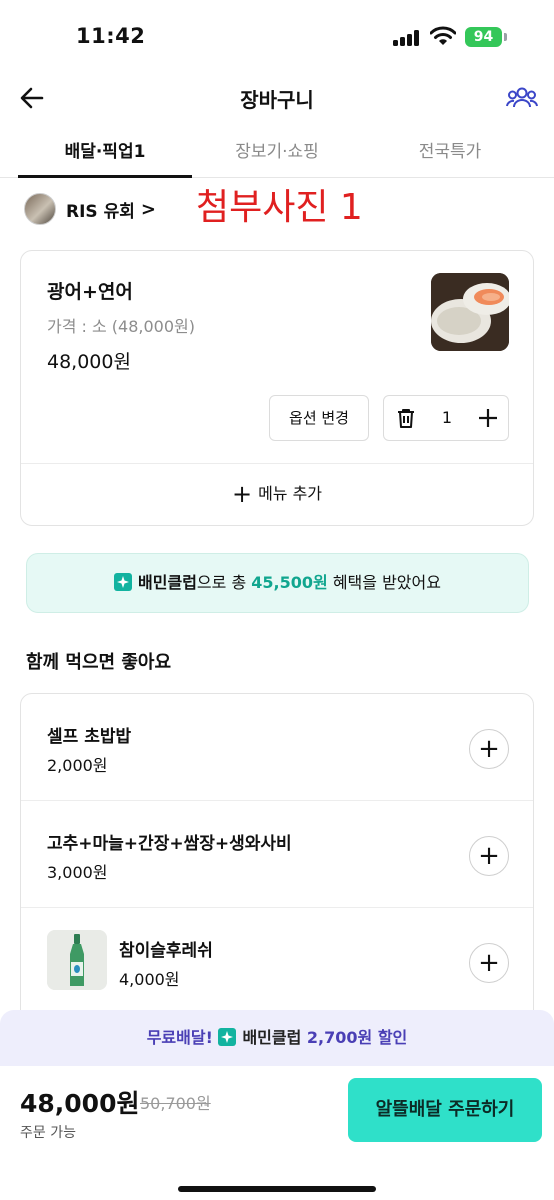 This screenshot has height=1200, width=554. What do you see at coordinates (182, 1037) in the screenshot?
I see `promo-text-1: 무료배달!` at bounding box center [182, 1037].